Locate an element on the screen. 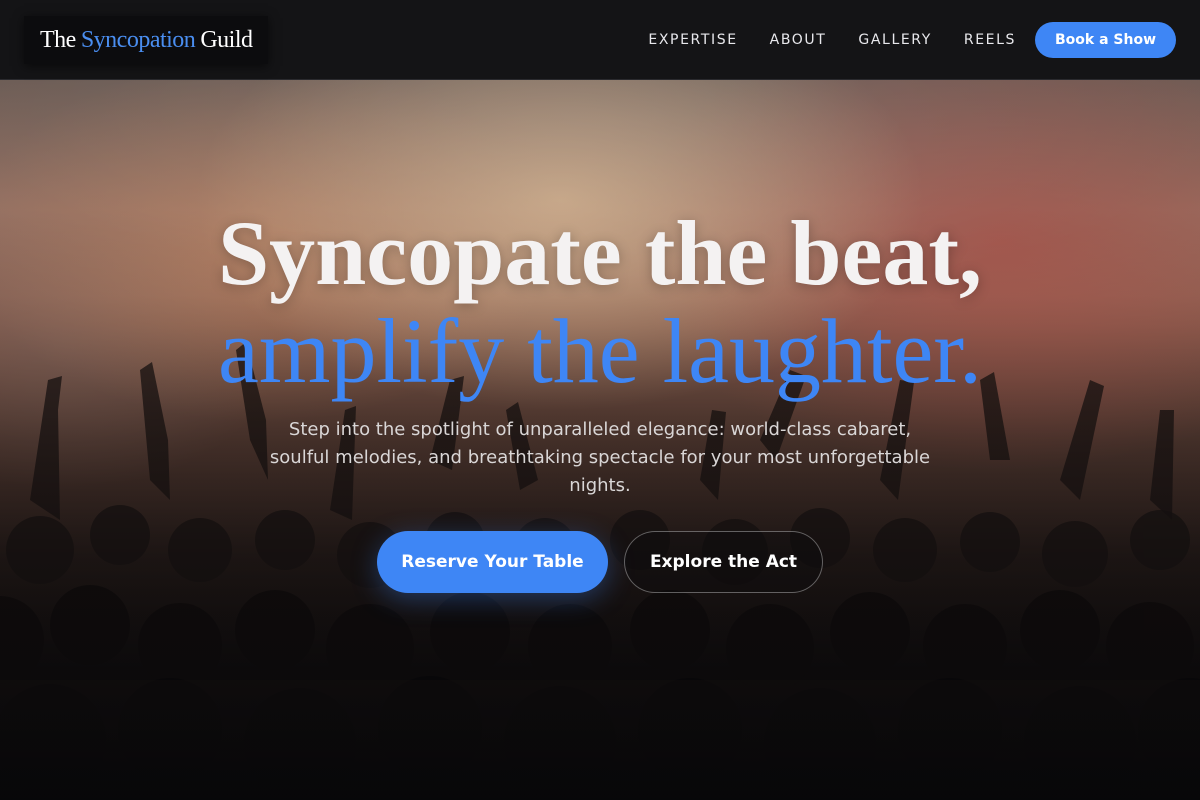 This screenshot has height=800, width=1200. brand-logo: The Syncopation Guild is located at coordinates (146, 40).